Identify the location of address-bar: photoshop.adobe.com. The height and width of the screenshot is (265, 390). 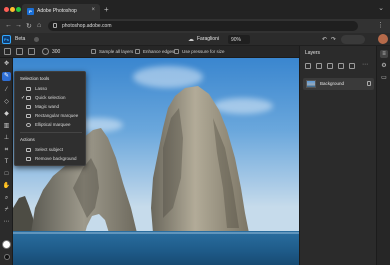
(203, 26).